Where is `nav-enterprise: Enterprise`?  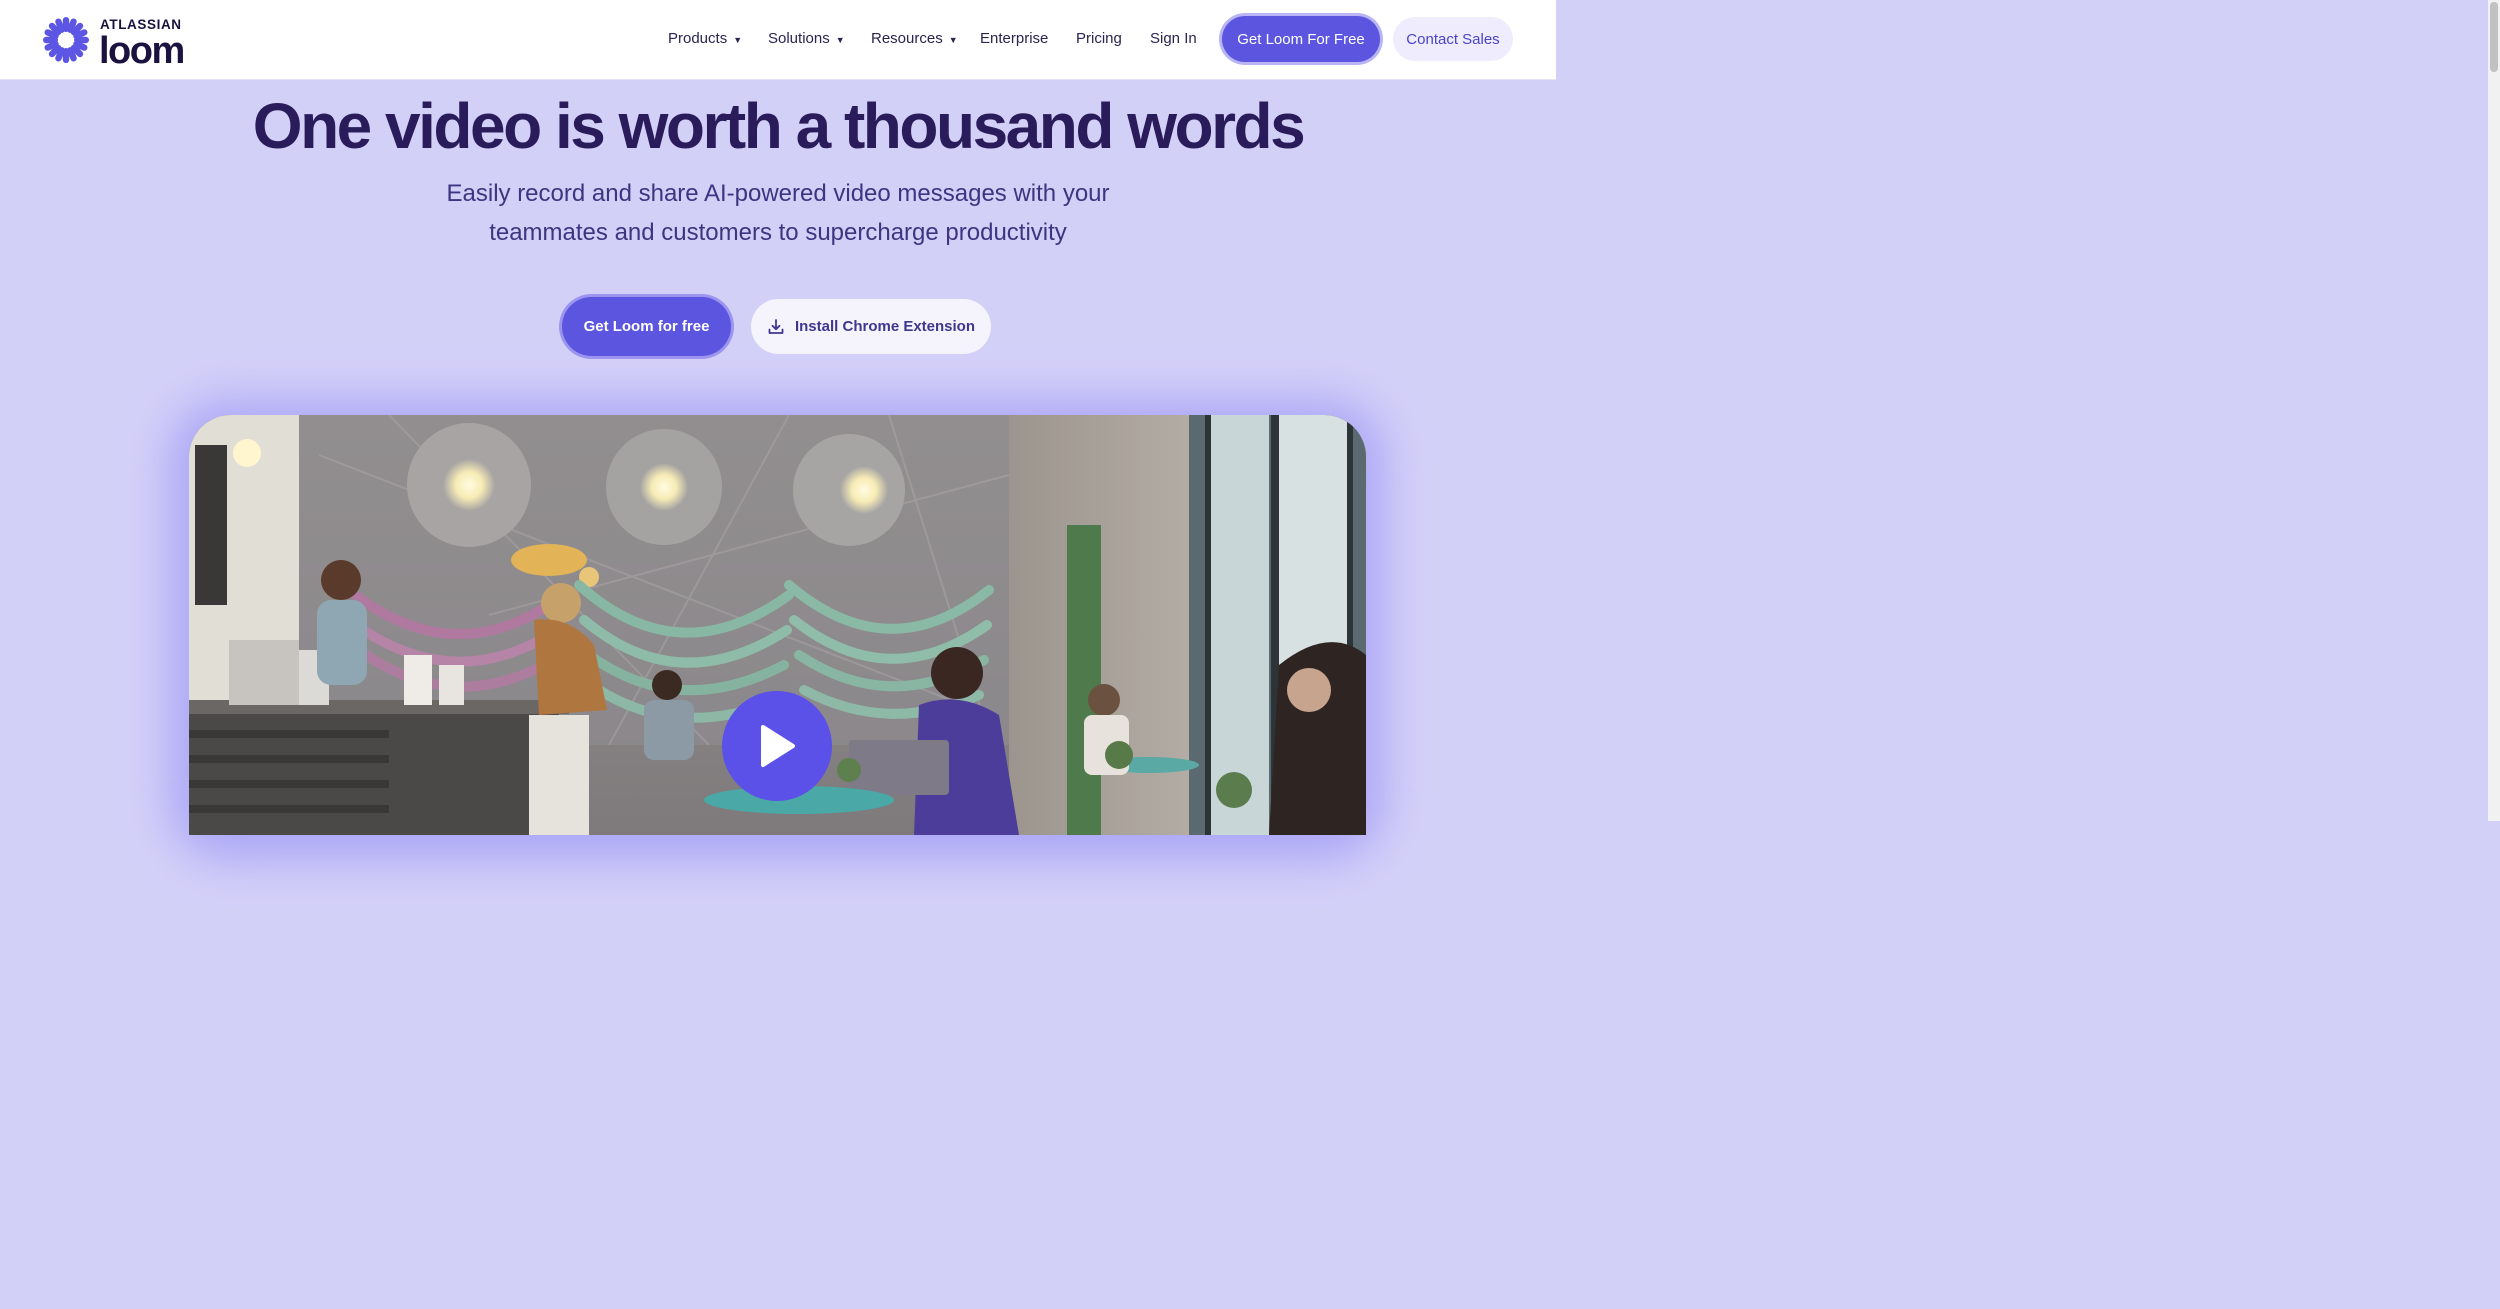
nav-enterprise: Enterprise is located at coordinates (1014, 38).